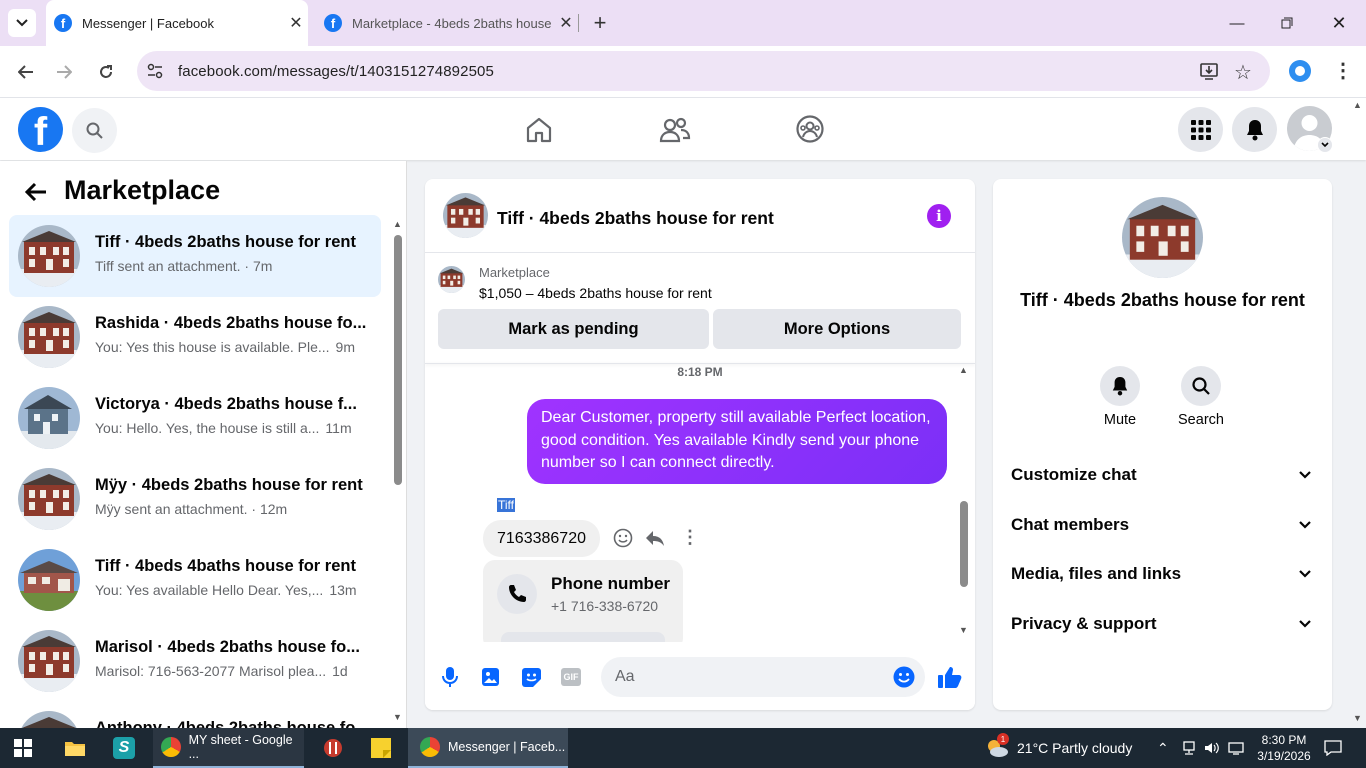 The width and height of the screenshot is (1366, 768). Describe the element at coordinates (600, 23) in the screenshot. I see `new-tab-icon: +` at that location.